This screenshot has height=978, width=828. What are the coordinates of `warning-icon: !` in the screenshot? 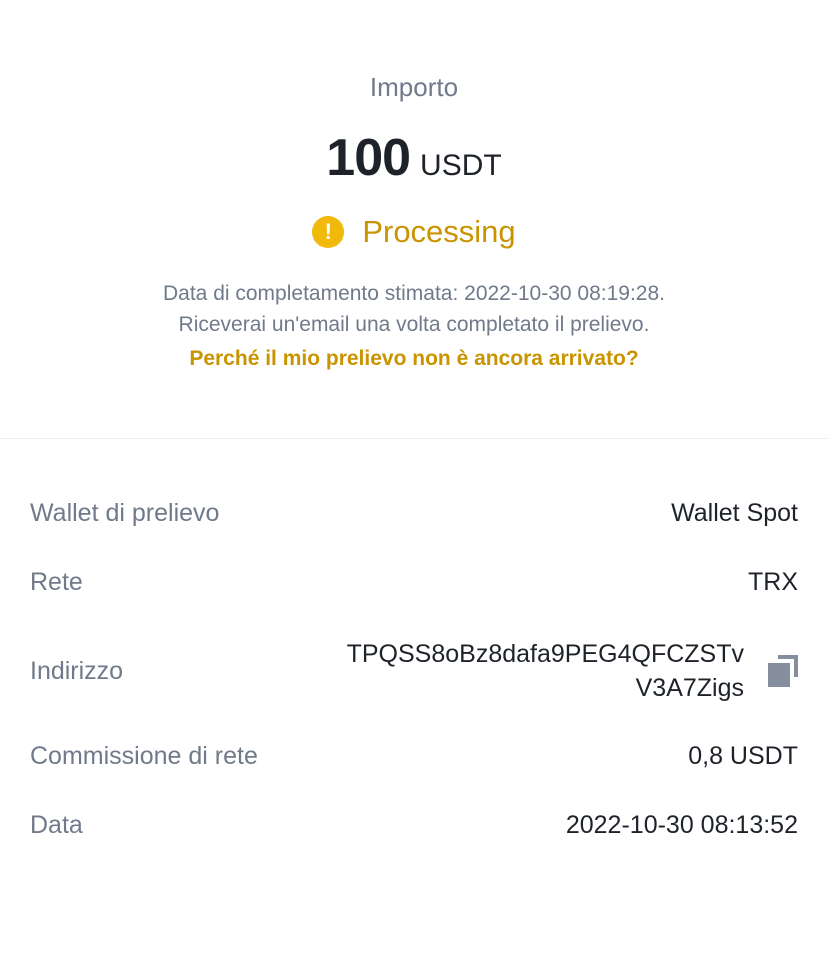 It's located at (328, 232).